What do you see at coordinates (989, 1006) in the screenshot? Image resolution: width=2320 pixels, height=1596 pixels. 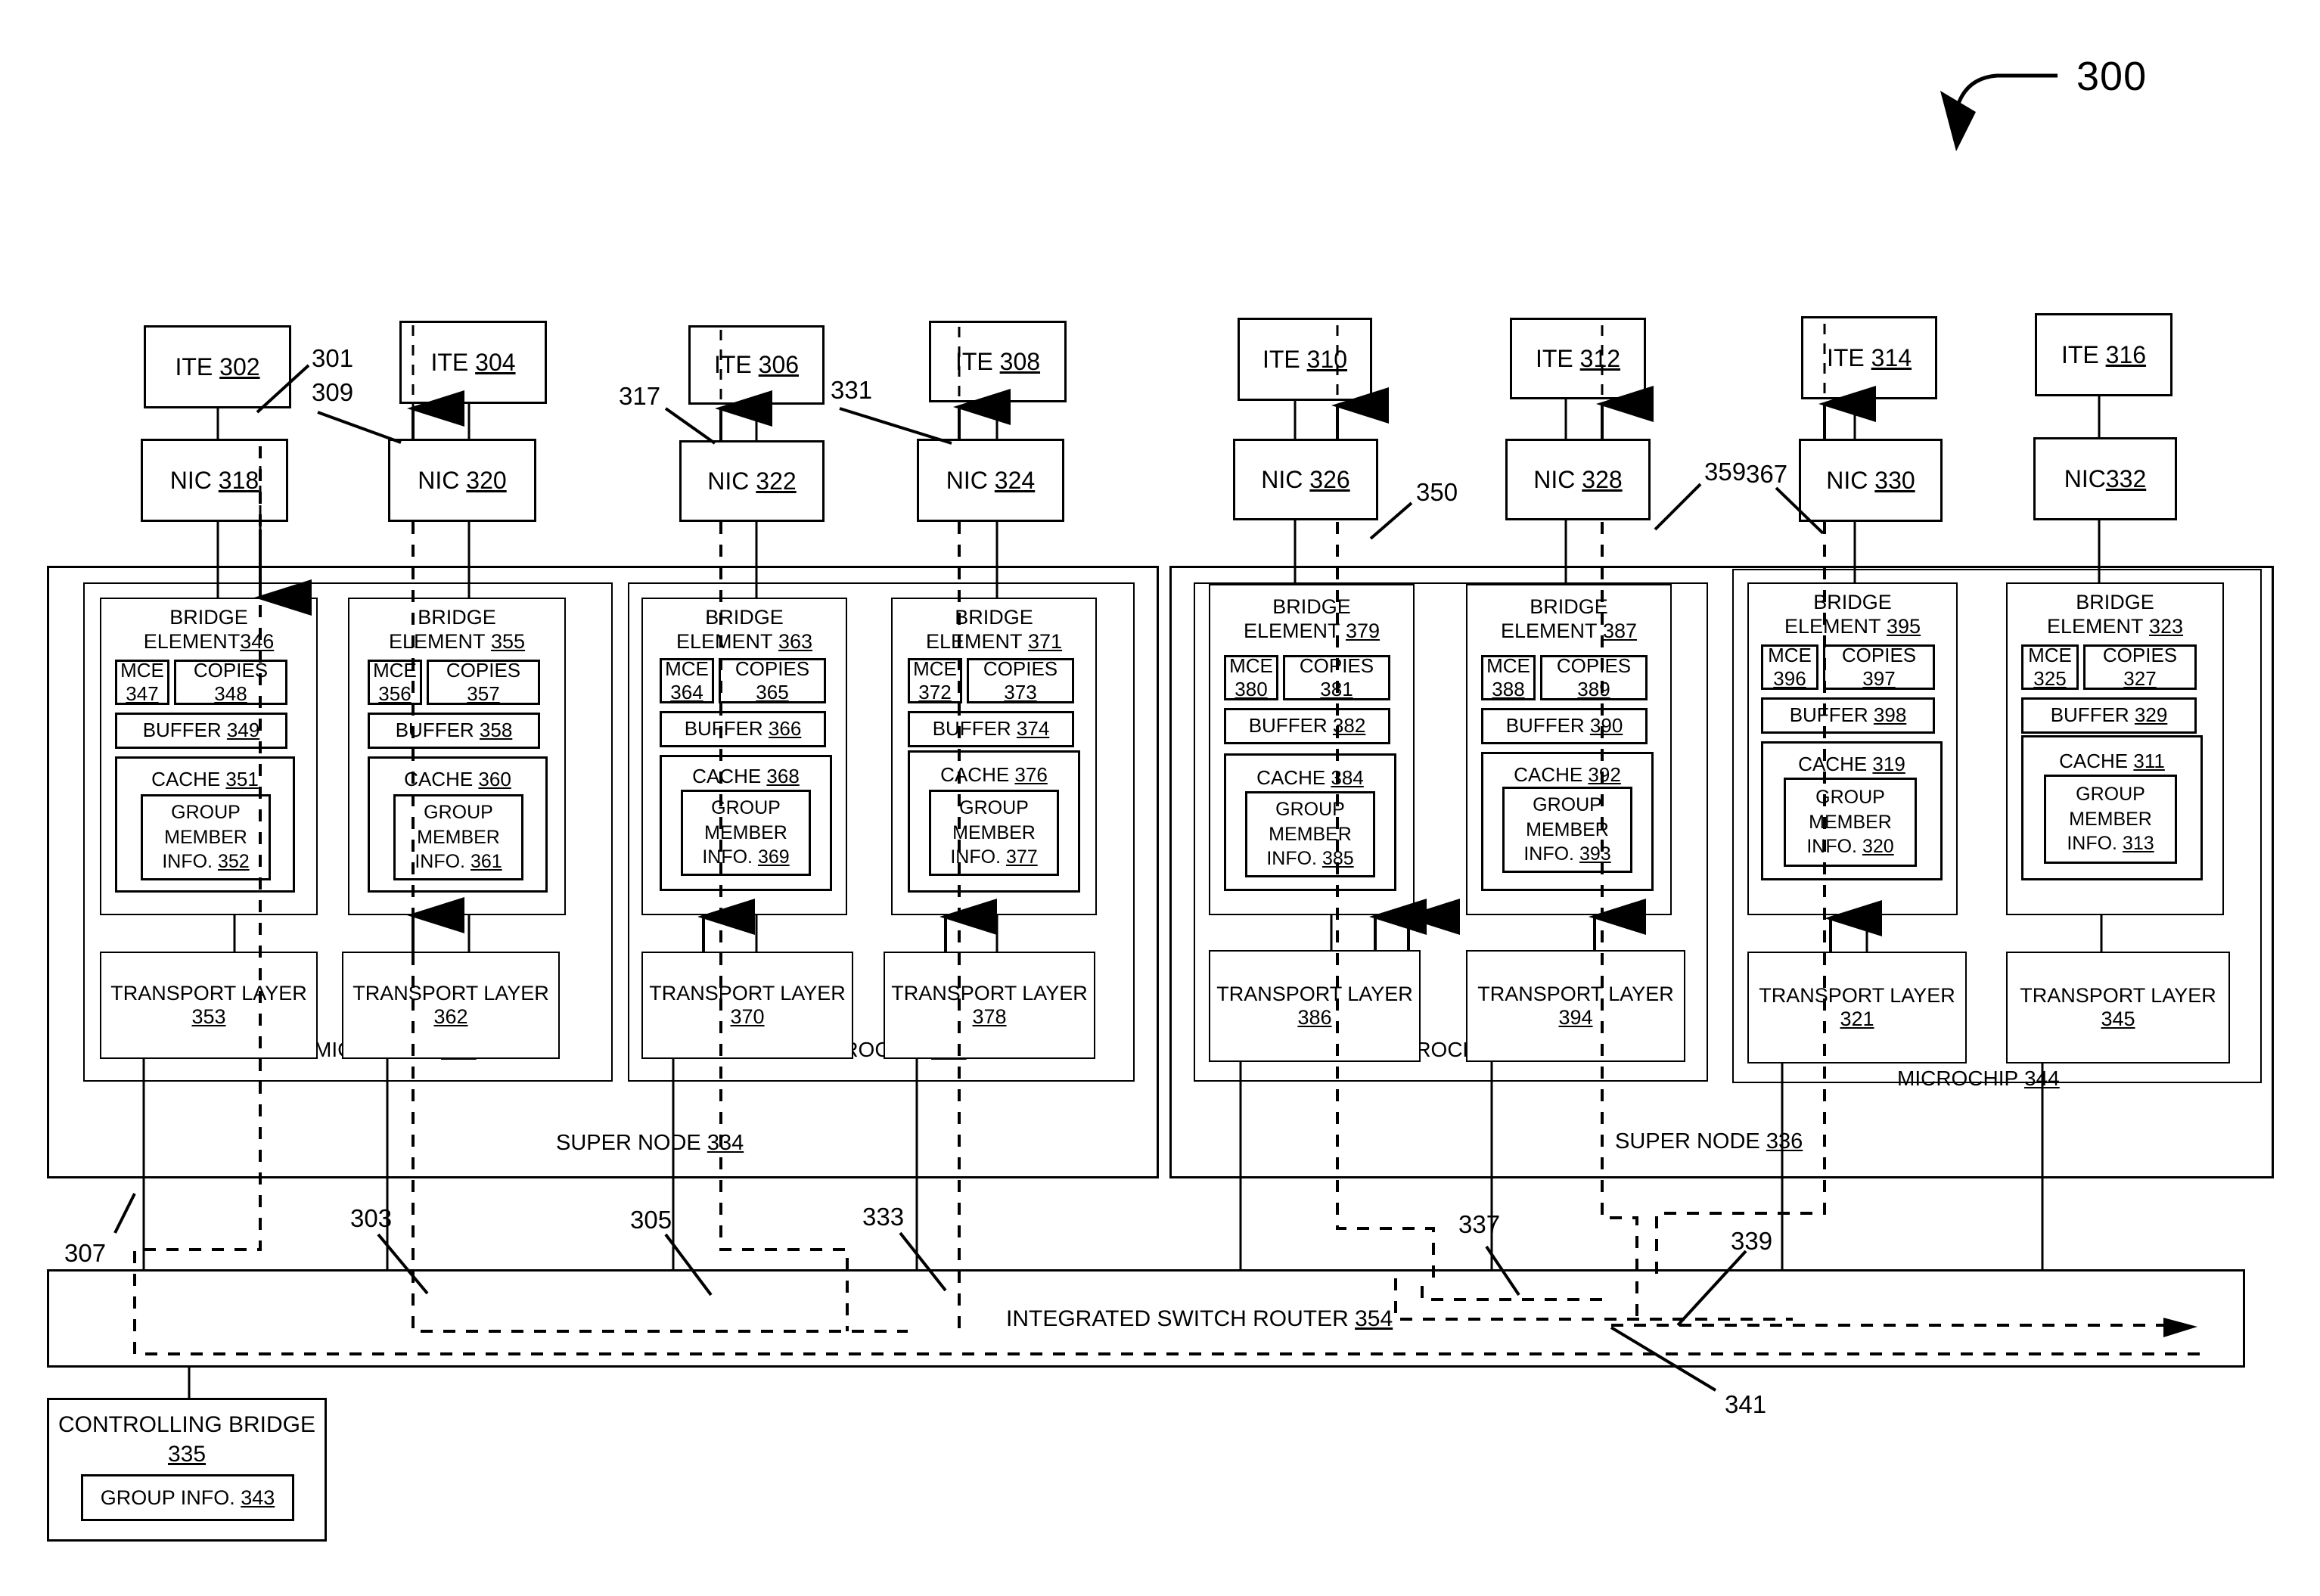 I see `transport-layer-378-box: TRANSPORT LAYER 378` at bounding box center [989, 1006].